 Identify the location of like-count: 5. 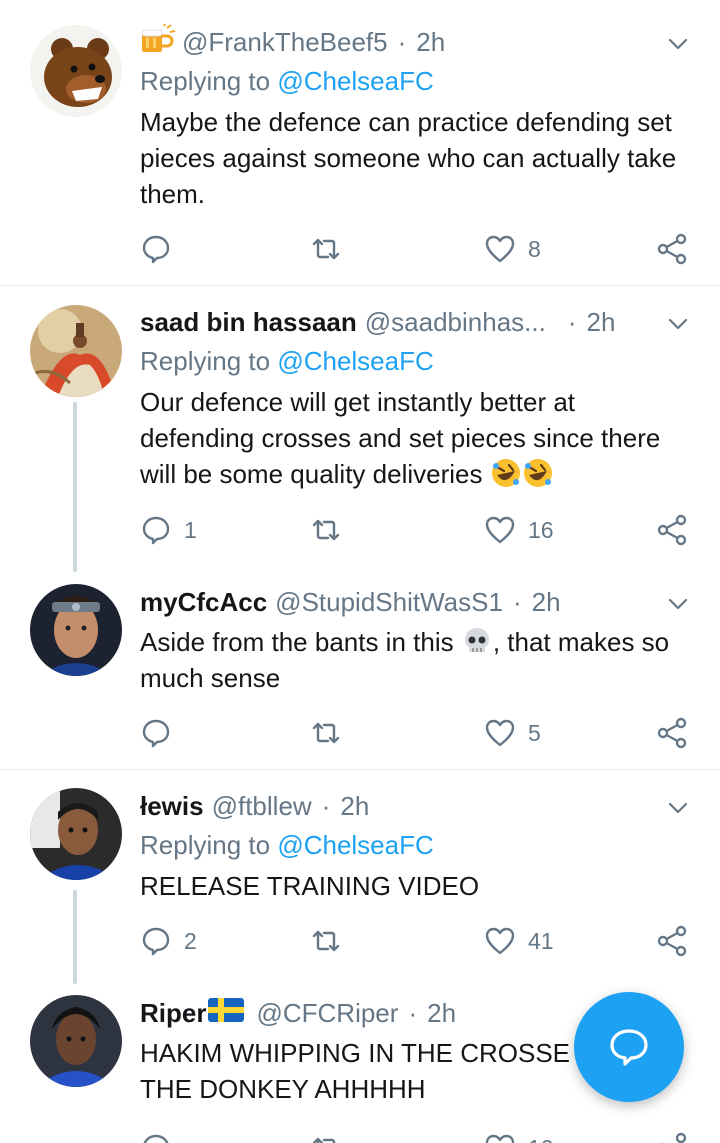
(534, 732).